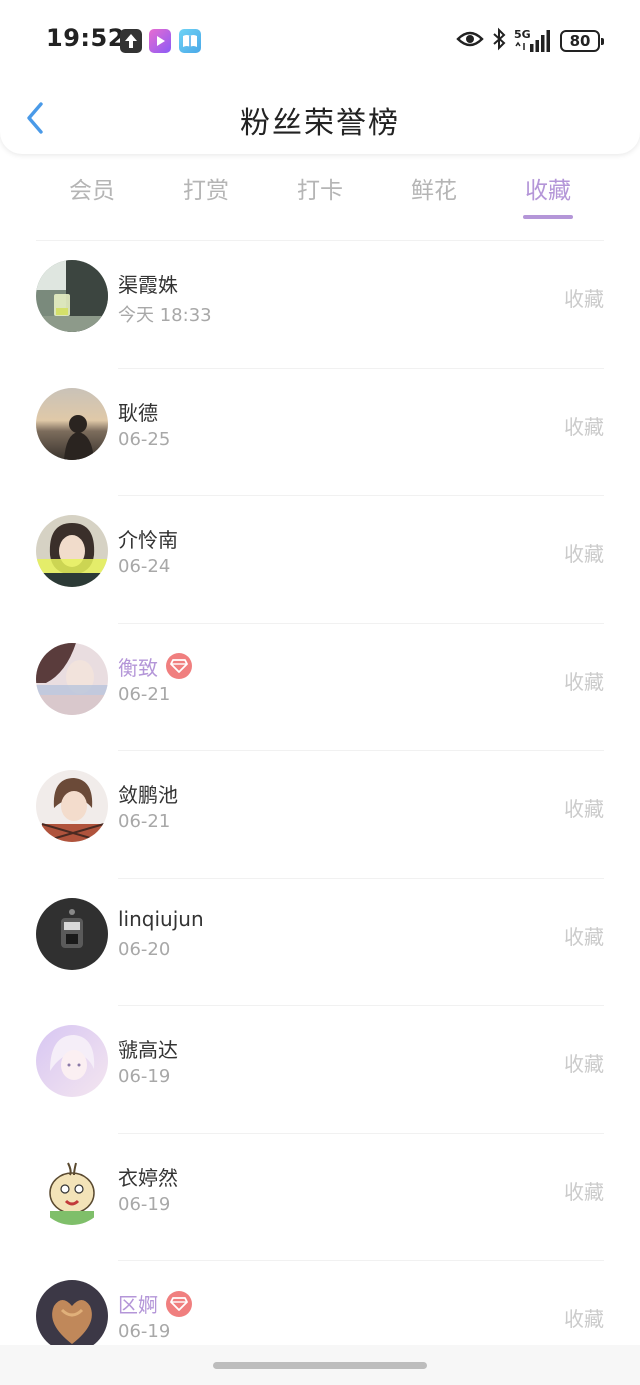  What do you see at coordinates (434, 191) in the screenshot?
I see `tab-label: 鲜花` at bounding box center [434, 191].